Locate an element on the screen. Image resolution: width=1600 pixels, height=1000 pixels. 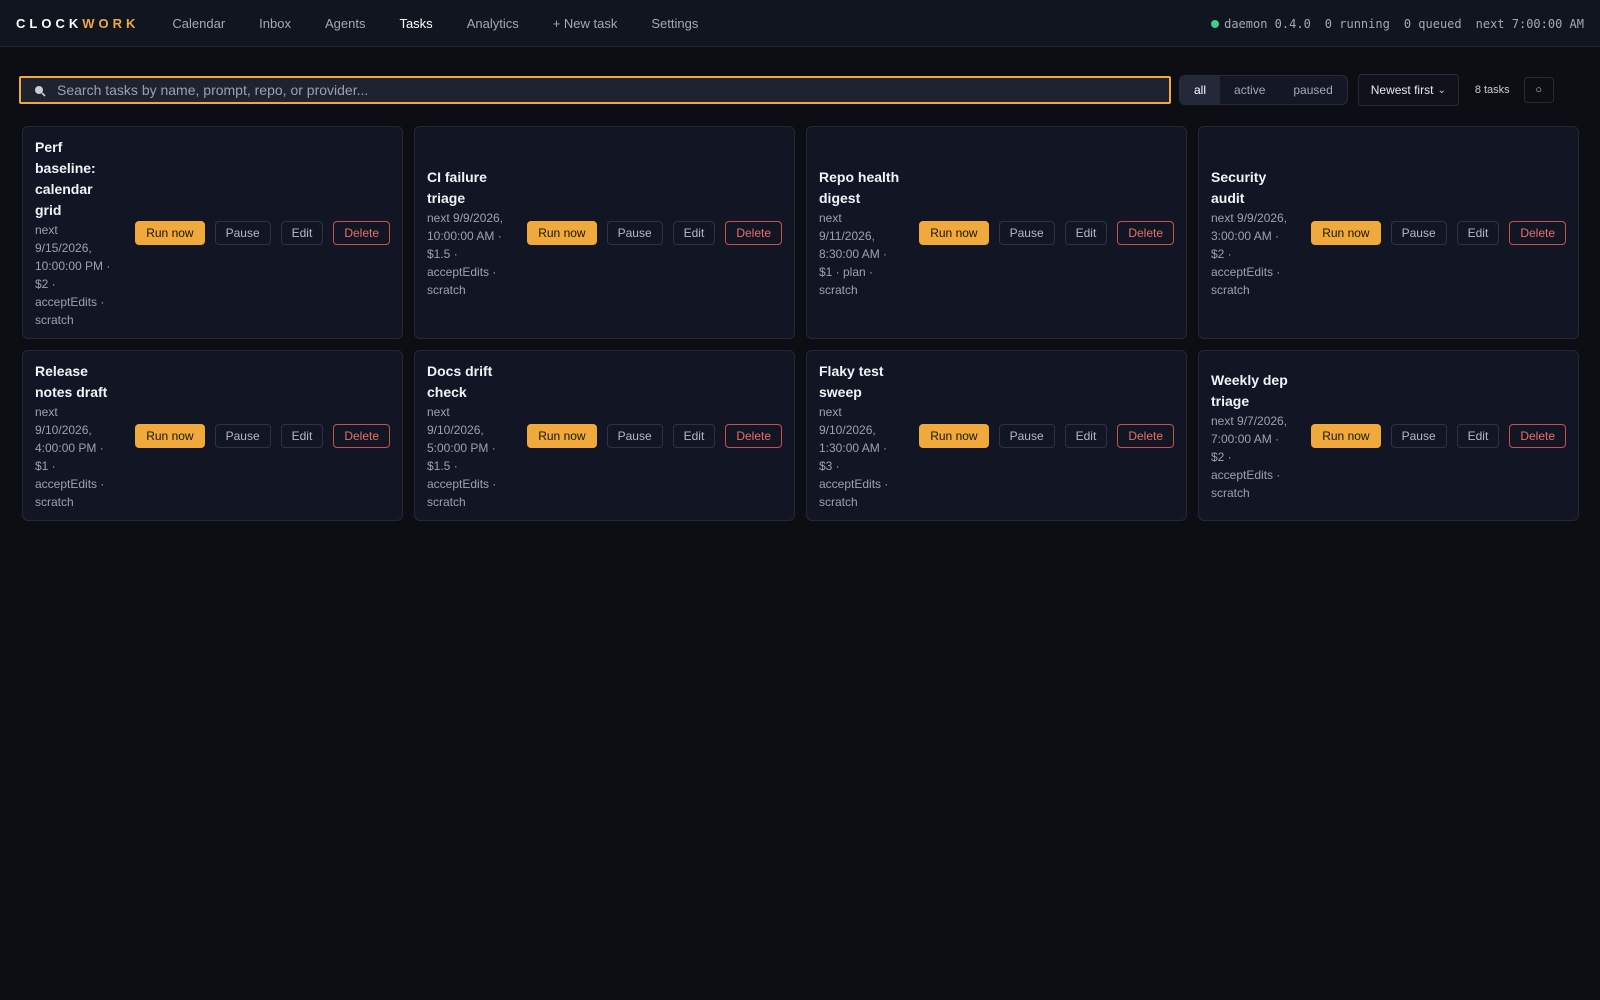
task-meta-line: $1 · is located at coordinates (45, 465).